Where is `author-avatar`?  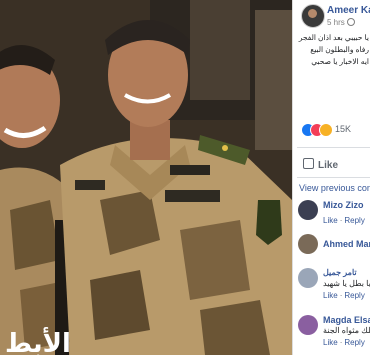 author-avatar is located at coordinates (313, 16).